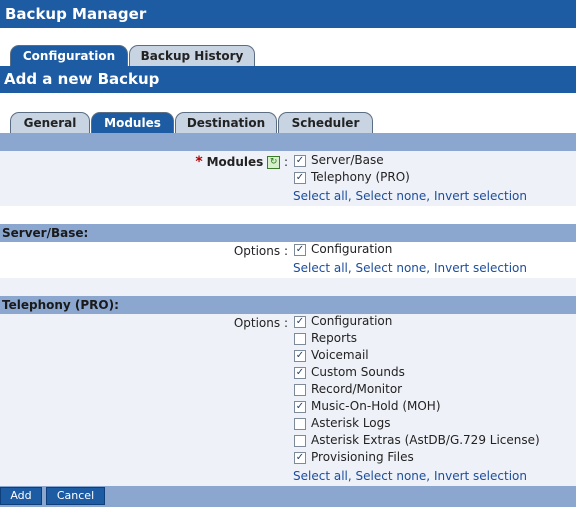  I want to click on telephony-option-label: Custom Sounds, so click(358, 372).